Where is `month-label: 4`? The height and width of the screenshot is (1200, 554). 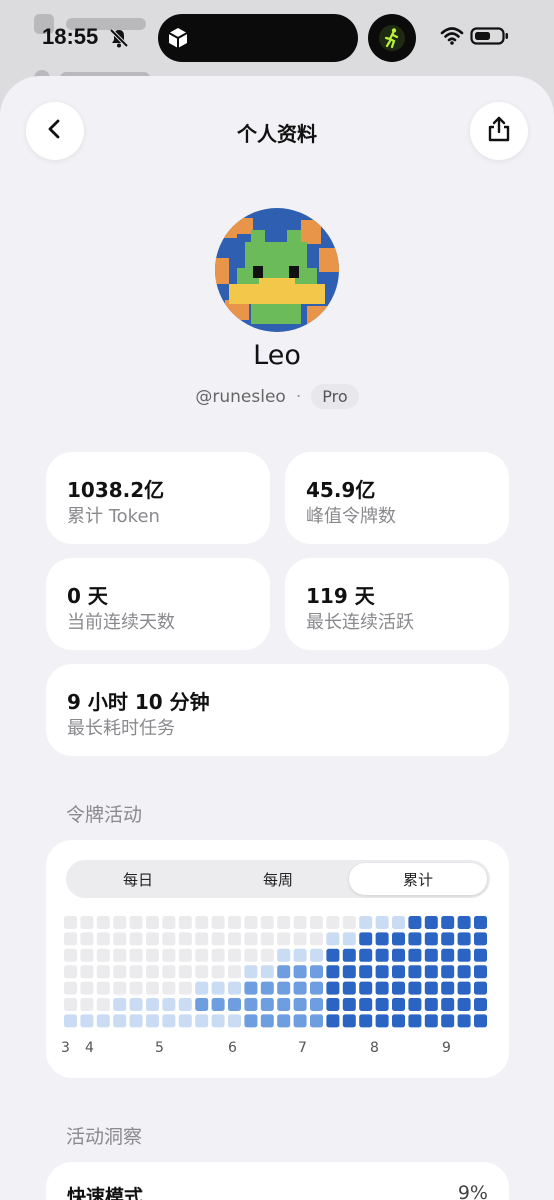 month-label: 4 is located at coordinates (89, 1048).